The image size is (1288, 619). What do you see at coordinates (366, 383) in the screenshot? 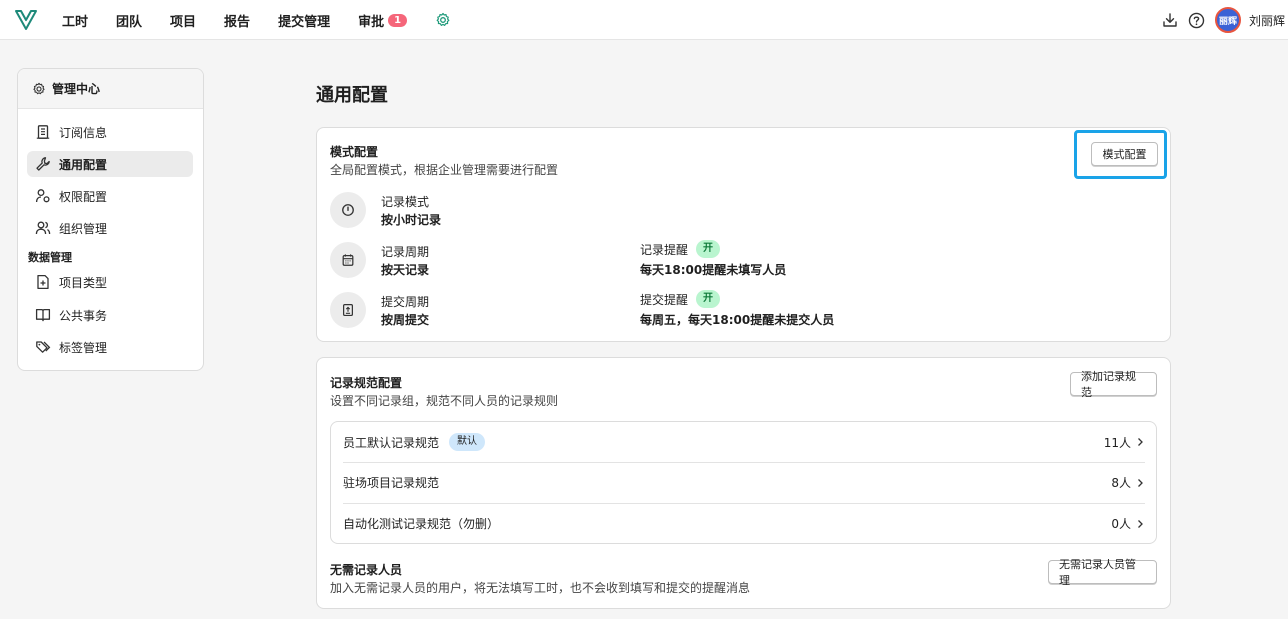
I see `rules-card-title: 记录规范配置` at bounding box center [366, 383].